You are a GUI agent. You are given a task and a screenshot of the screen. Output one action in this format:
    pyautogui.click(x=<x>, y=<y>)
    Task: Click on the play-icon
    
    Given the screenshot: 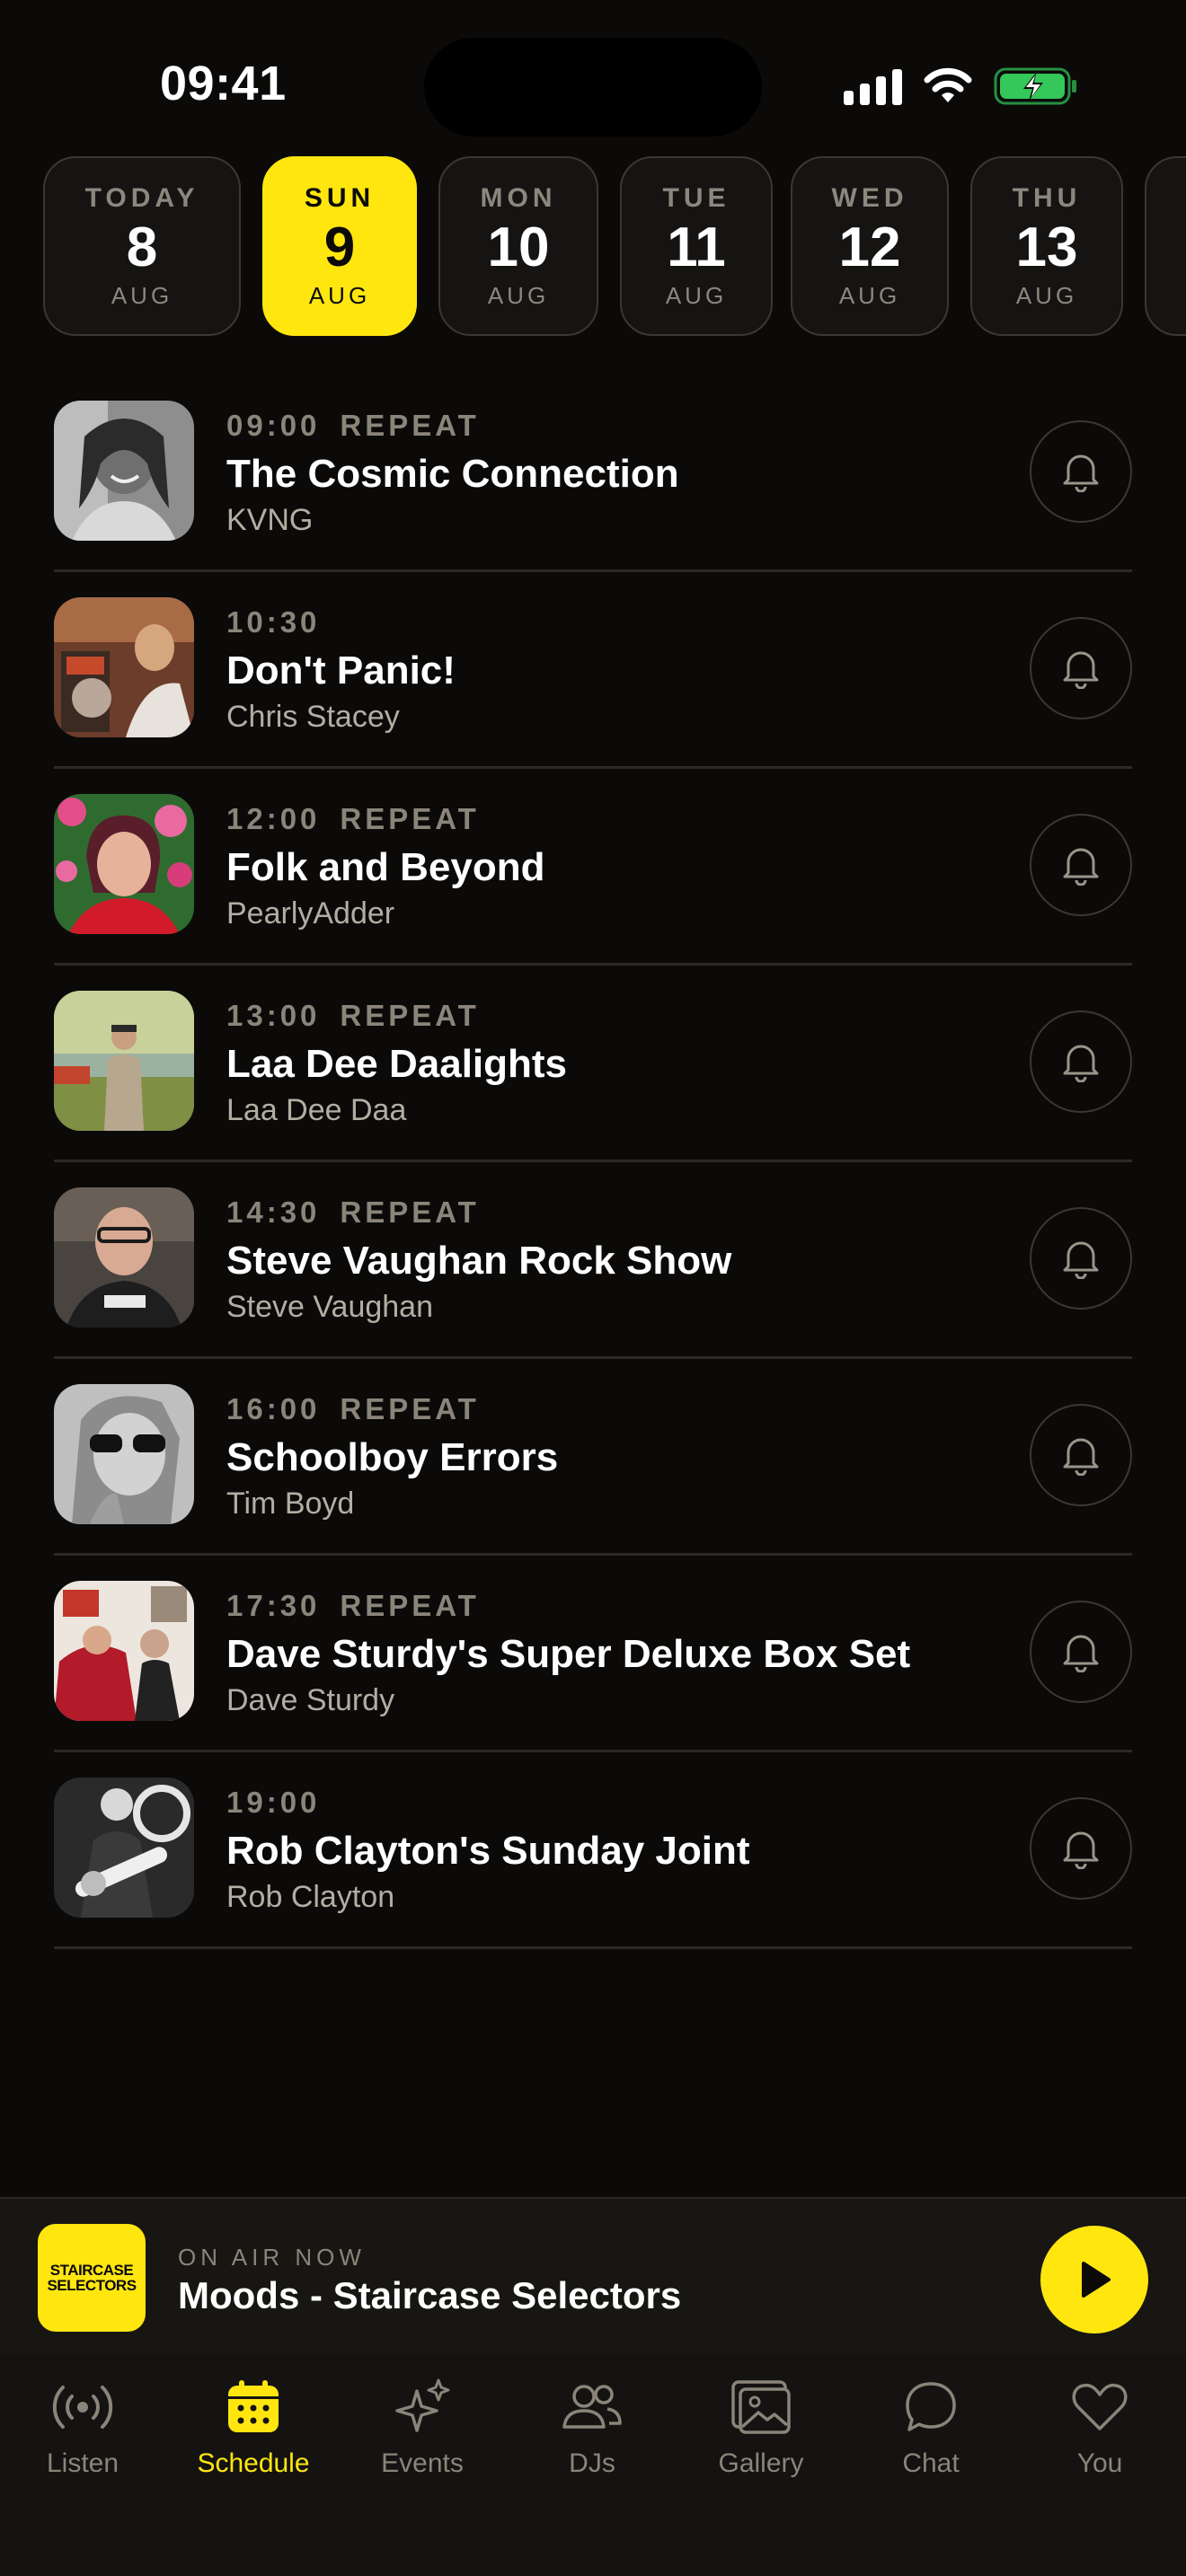 What is the action you would take?
    pyautogui.click(x=1096, y=2280)
    